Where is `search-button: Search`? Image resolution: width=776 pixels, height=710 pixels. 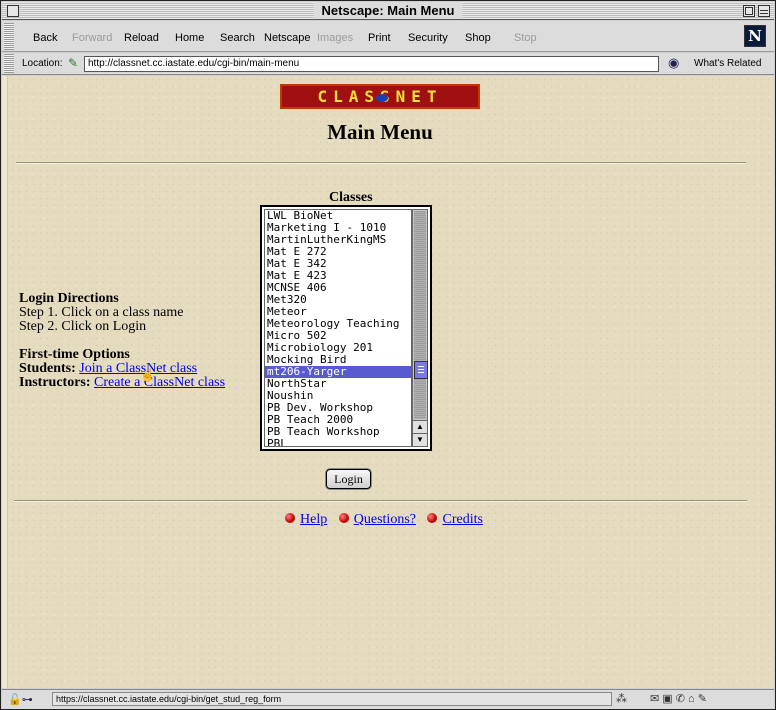 search-button: Search is located at coordinates (237, 38).